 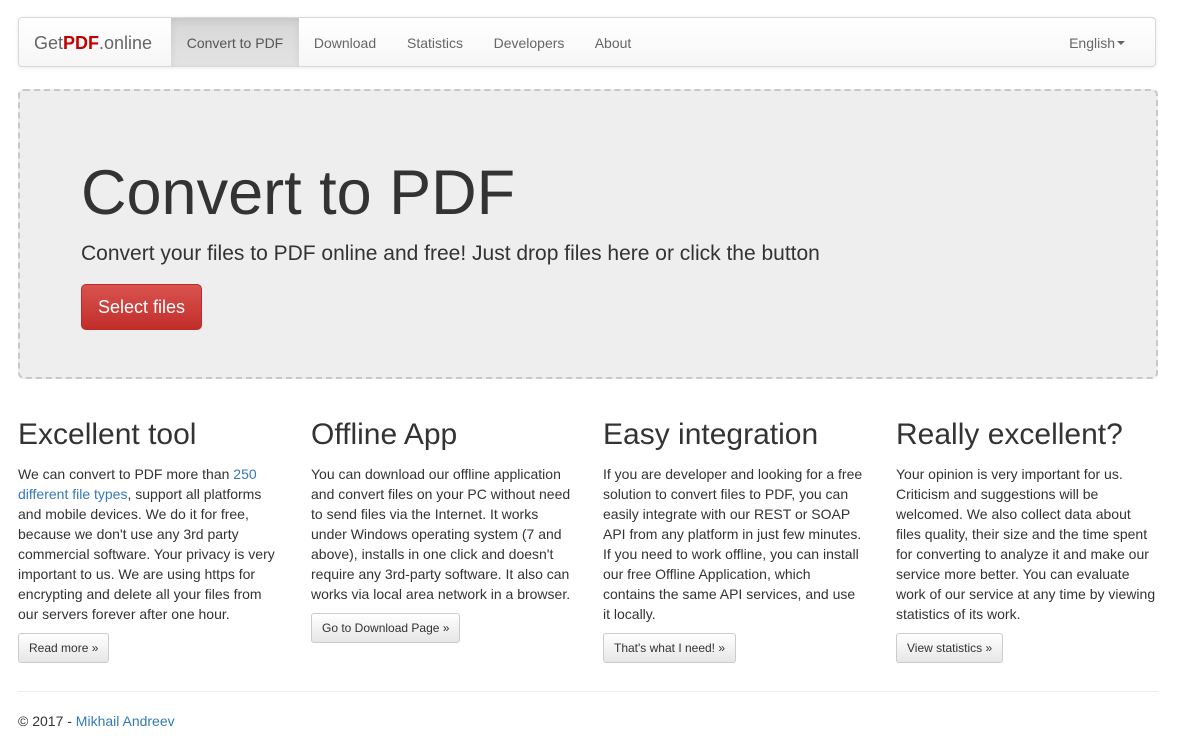 I want to click on nav-download: Download, so click(x=345, y=42).